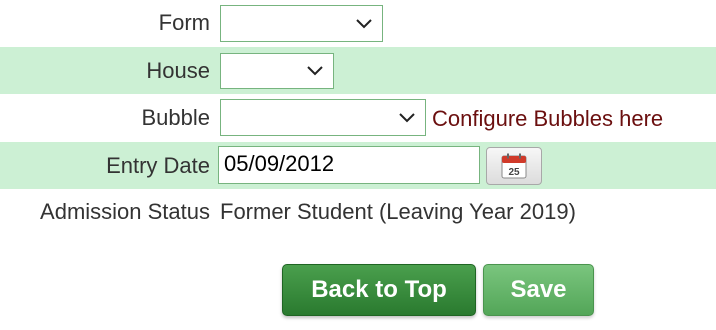 The height and width of the screenshot is (330, 716). What do you see at coordinates (184, 22) in the screenshot?
I see `form-label: Form` at bounding box center [184, 22].